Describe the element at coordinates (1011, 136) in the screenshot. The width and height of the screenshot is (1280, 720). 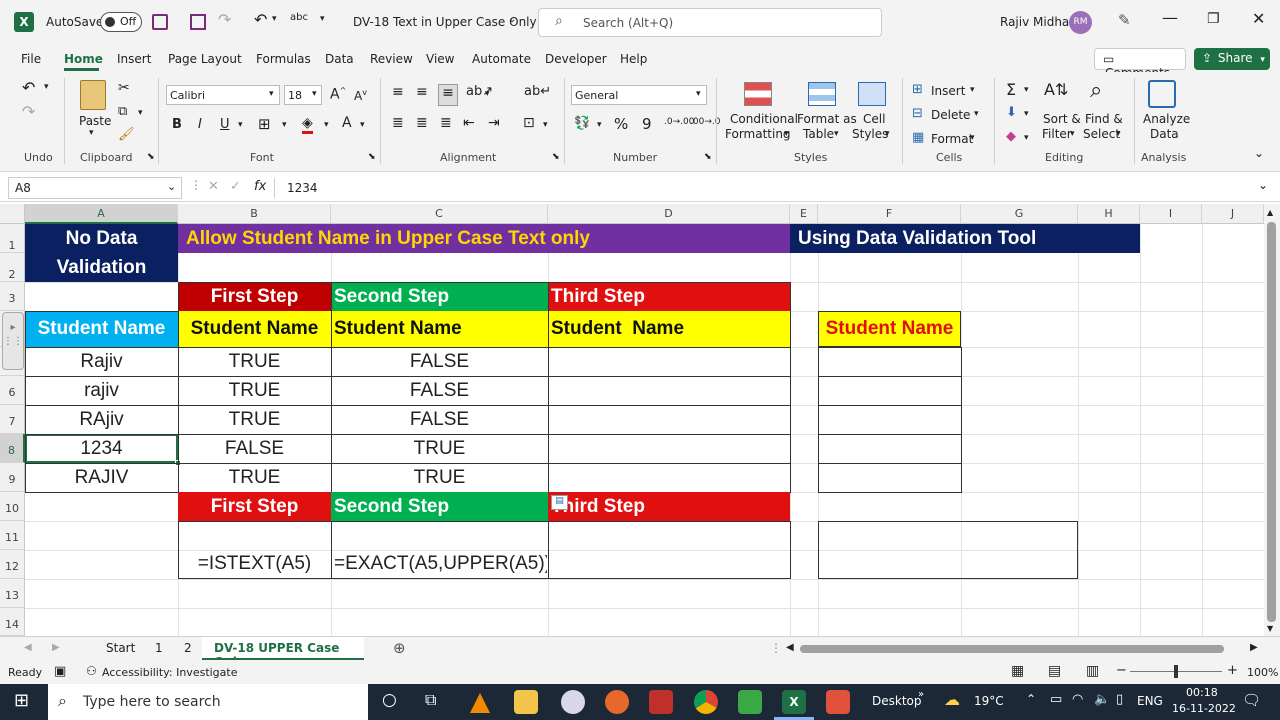
I see `clear-icon: ◆` at that location.